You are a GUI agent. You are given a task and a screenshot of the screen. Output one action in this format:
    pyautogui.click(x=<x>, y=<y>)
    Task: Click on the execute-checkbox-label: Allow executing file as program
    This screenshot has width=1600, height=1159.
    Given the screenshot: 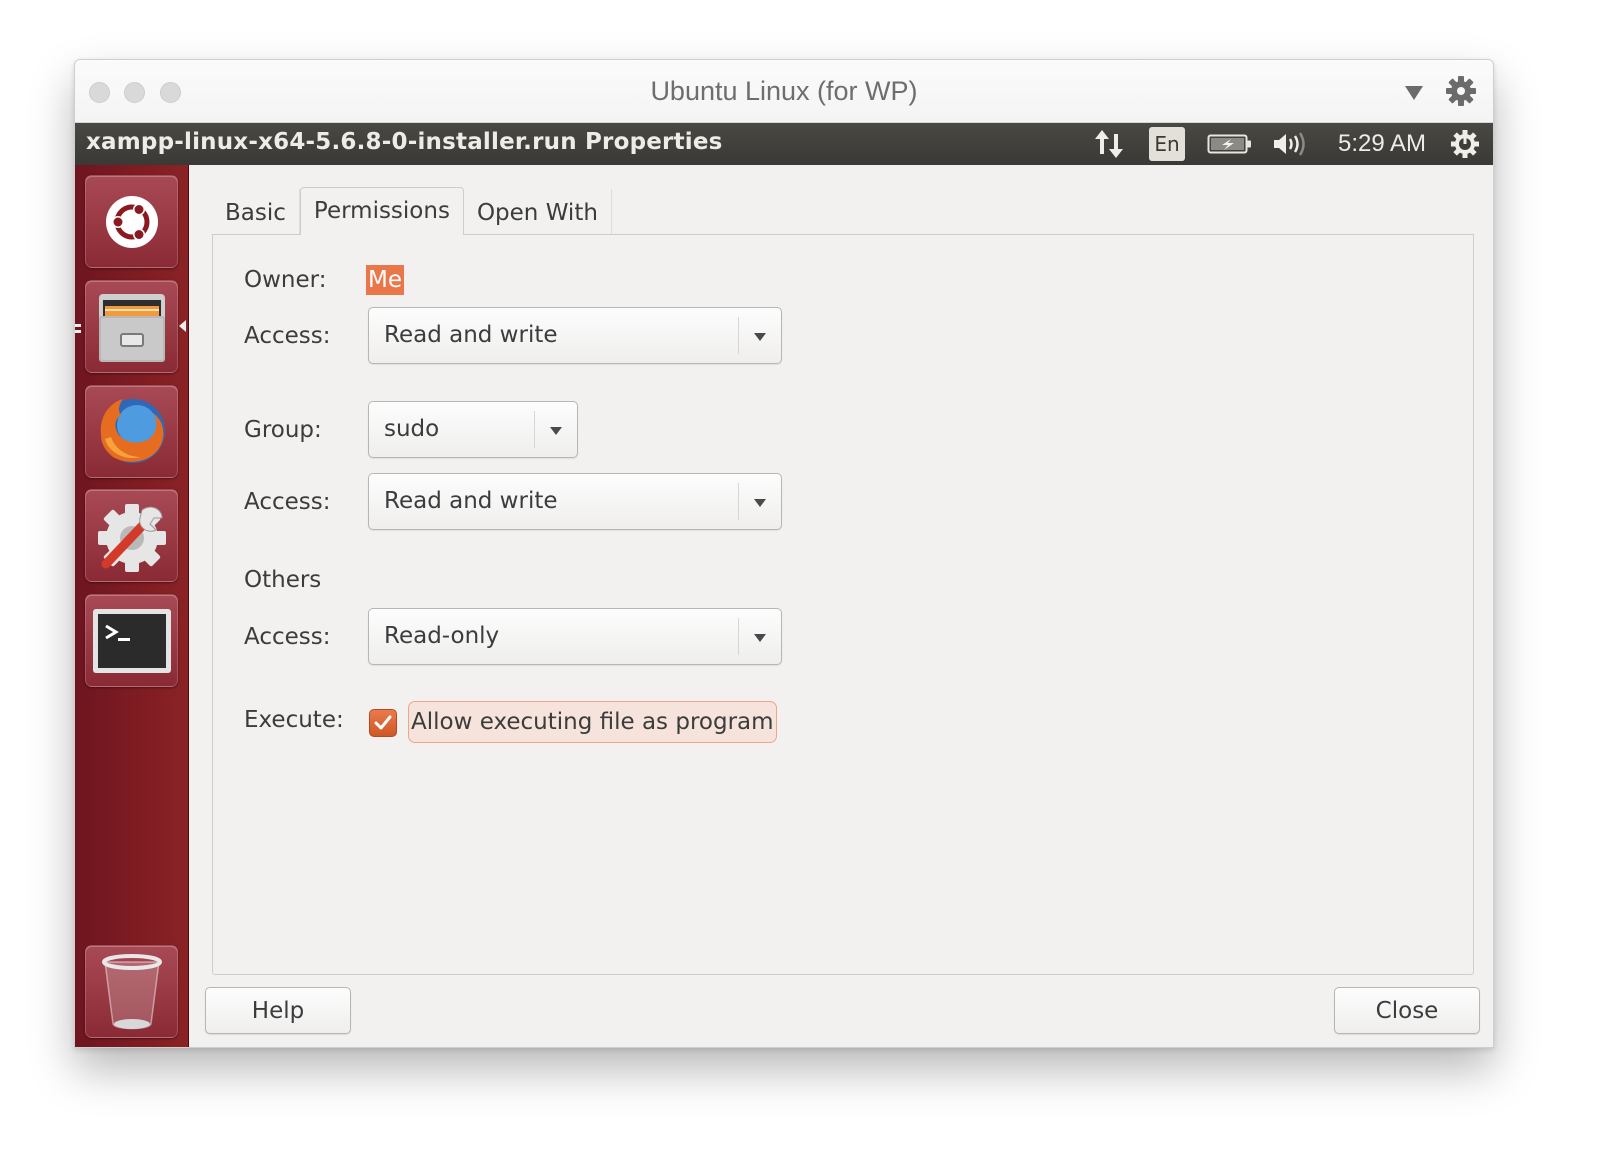 What is the action you would take?
    pyautogui.click(x=592, y=722)
    